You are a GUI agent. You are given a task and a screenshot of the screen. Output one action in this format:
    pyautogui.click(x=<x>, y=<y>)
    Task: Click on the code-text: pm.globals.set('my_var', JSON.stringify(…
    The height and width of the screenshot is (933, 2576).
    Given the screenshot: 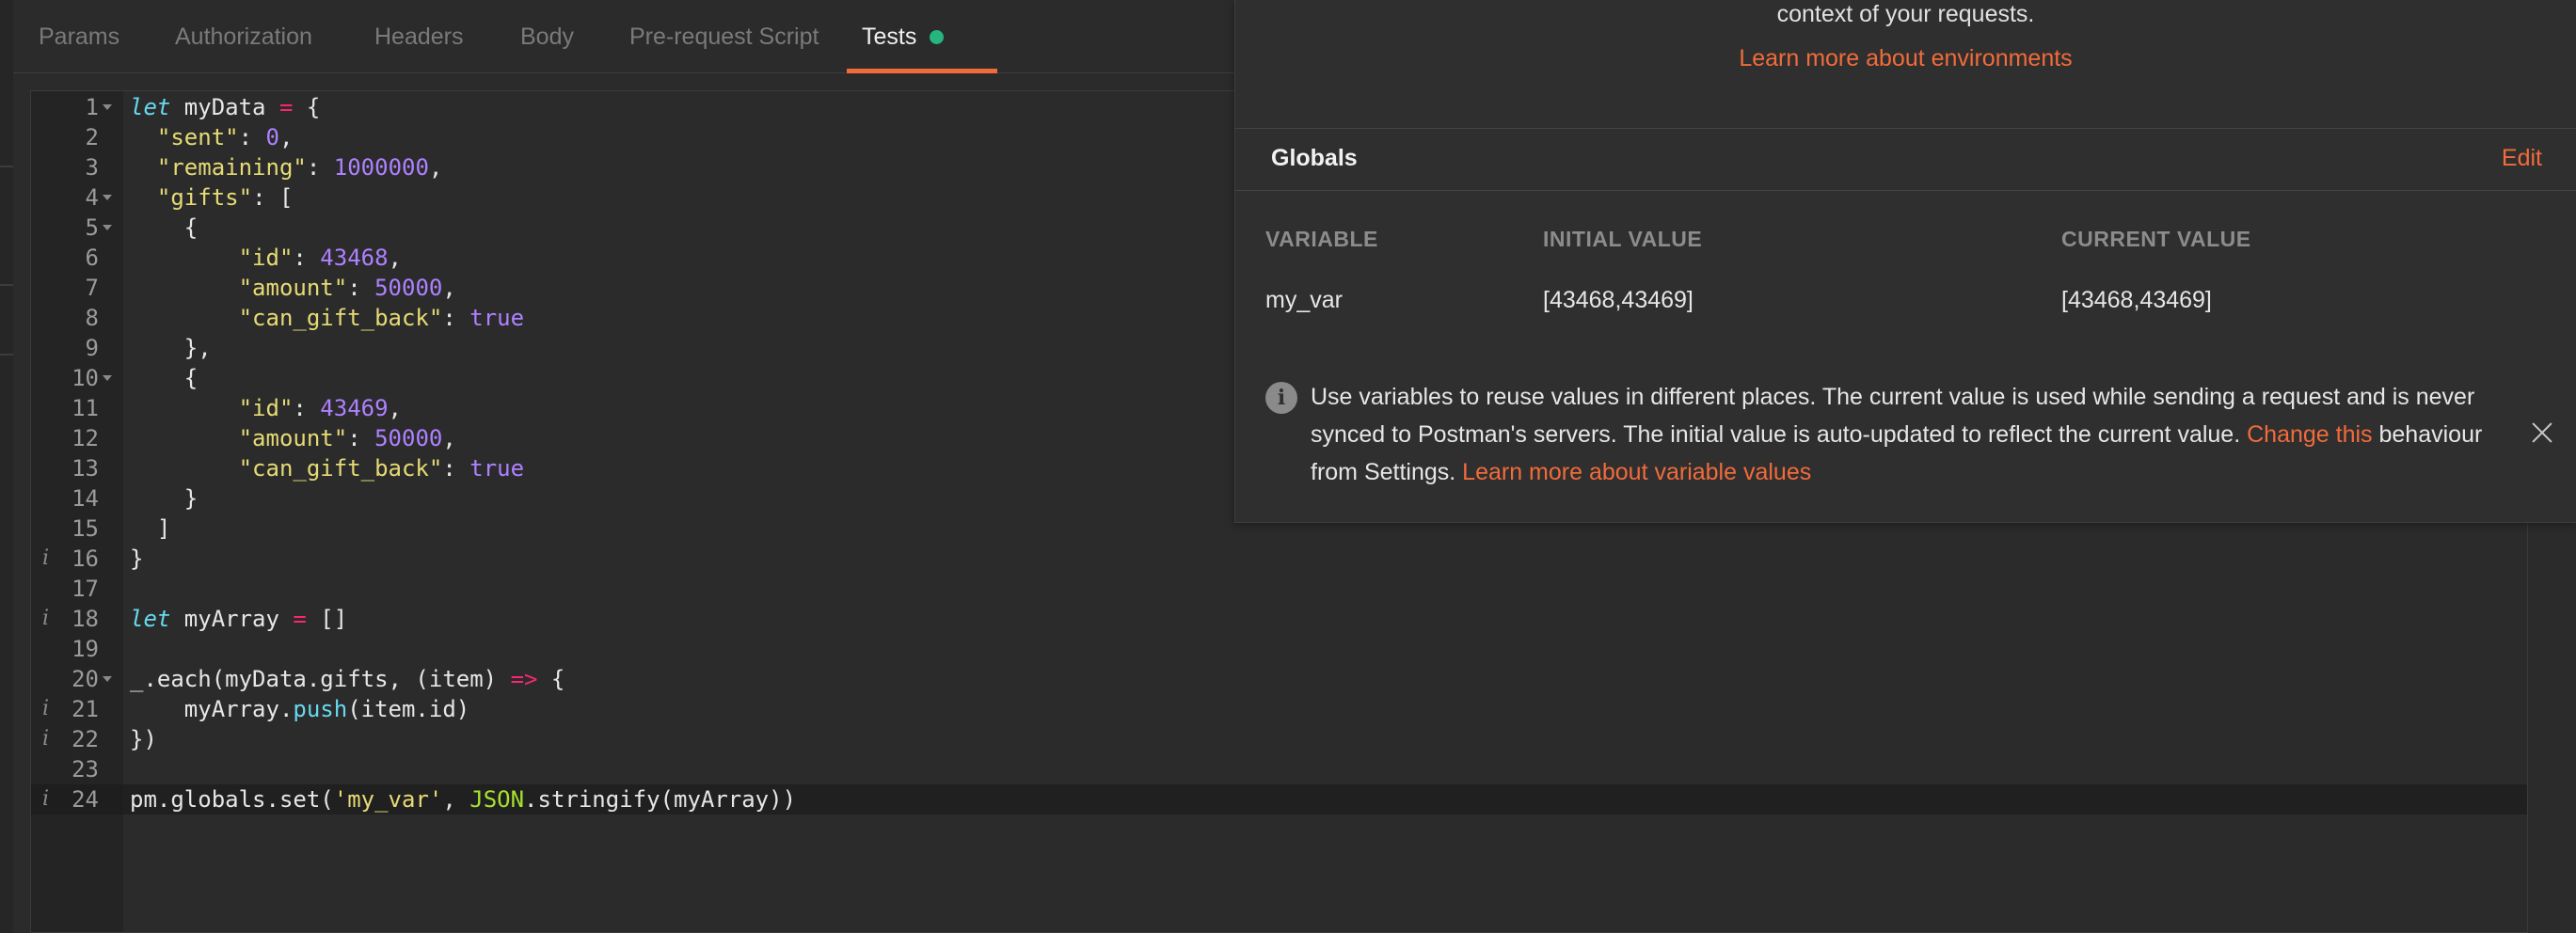 What is the action you would take?
    pyautogui.click(x=463, y=799)
    